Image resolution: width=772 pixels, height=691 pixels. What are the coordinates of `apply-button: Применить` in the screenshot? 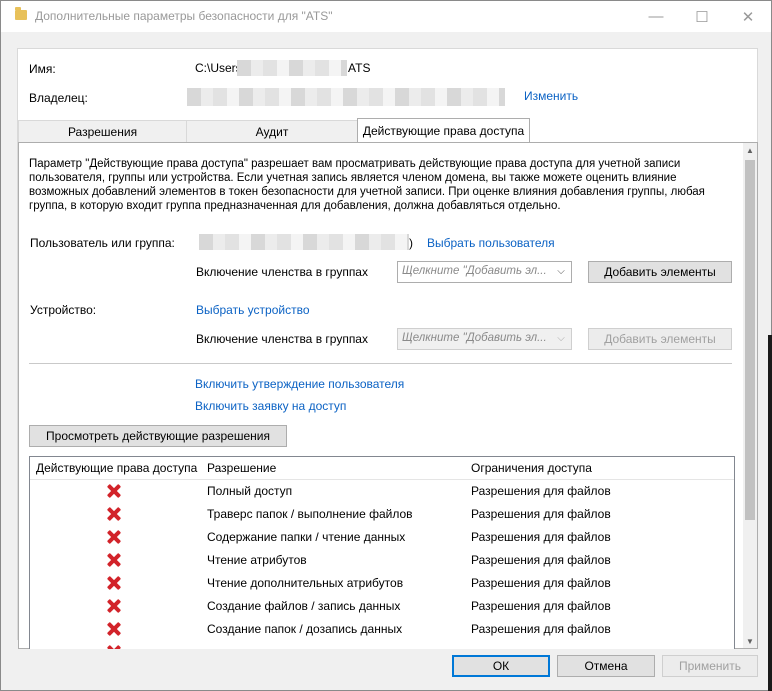 It's located at (710, 666).